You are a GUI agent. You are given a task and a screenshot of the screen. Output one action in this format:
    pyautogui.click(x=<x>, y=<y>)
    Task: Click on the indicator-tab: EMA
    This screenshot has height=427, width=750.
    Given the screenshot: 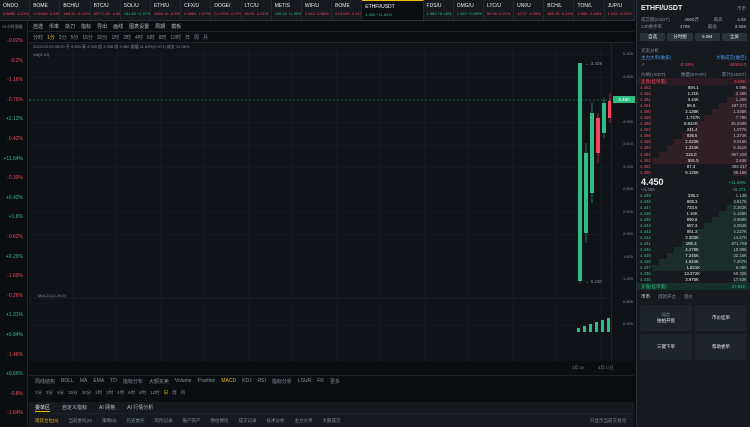 What is the action you would take?
    pyautogui.click(x=98, y=381)
    